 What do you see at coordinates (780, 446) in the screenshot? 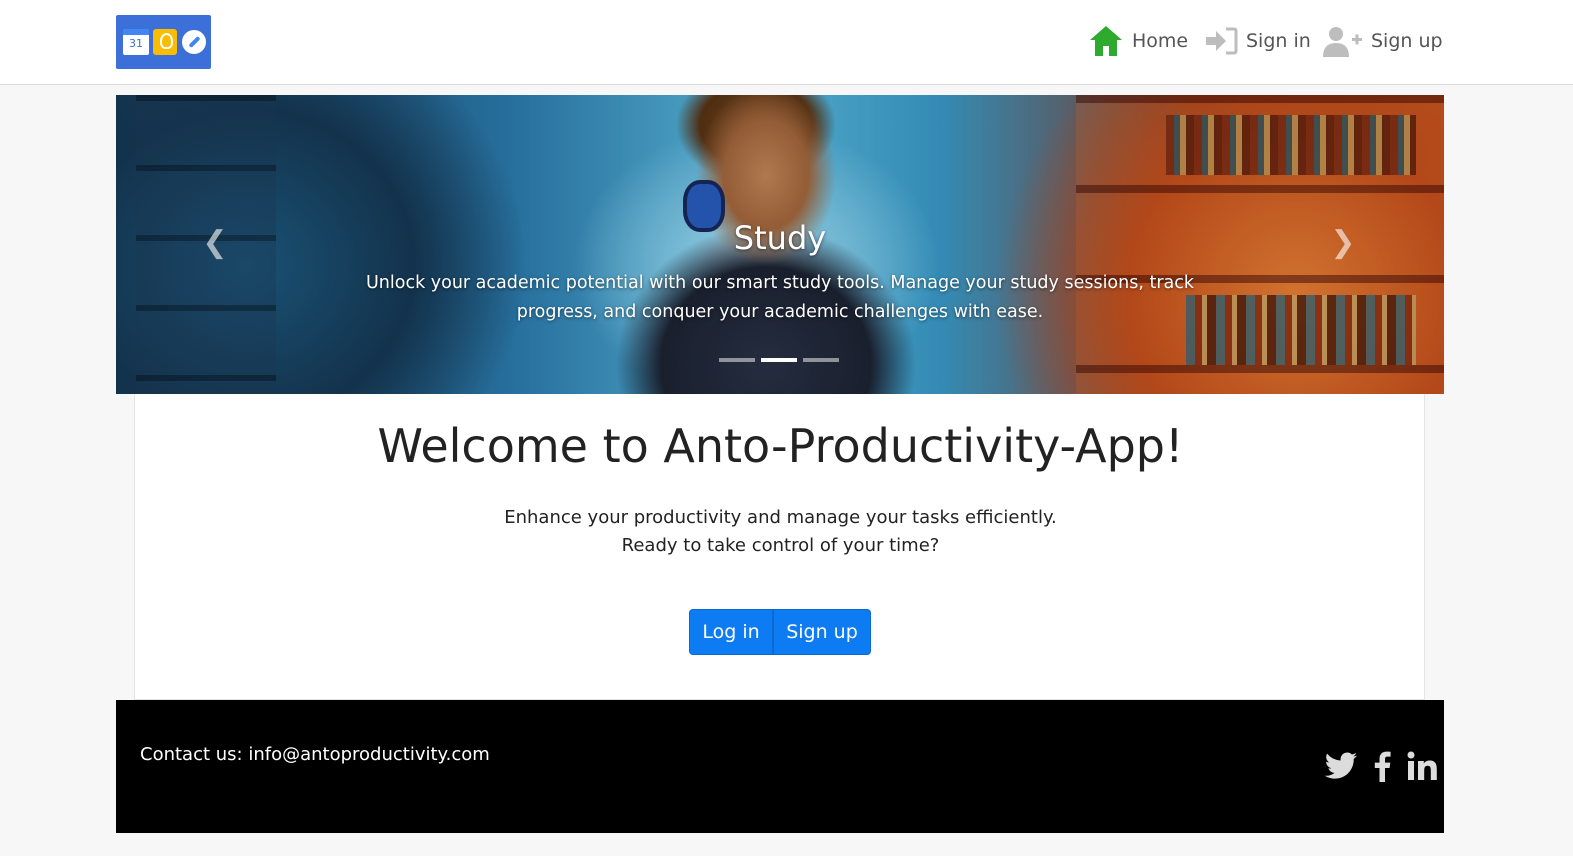
I see `welcome-title: Welcome to Anto-Productivity-App!` at bounding box center [780, 446].